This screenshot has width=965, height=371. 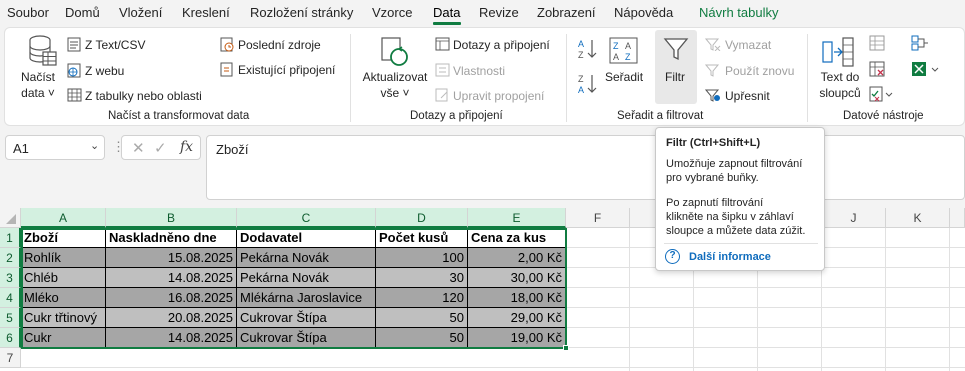 What do you see at coordinates (171, 218) in the screenshot?
I see `column-header: B` at bounding box center [171, 218].